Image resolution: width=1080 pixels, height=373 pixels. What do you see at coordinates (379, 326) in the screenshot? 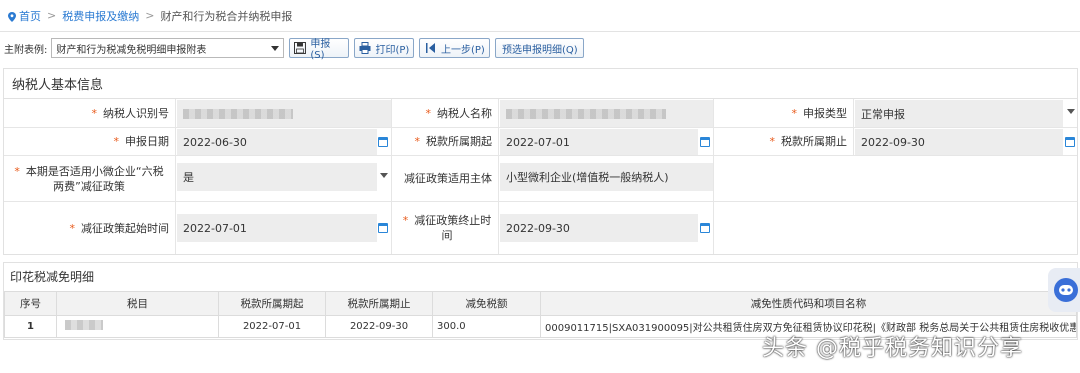
I see `row-period-end: 2022-09-30` at bounding box center [379, 326].